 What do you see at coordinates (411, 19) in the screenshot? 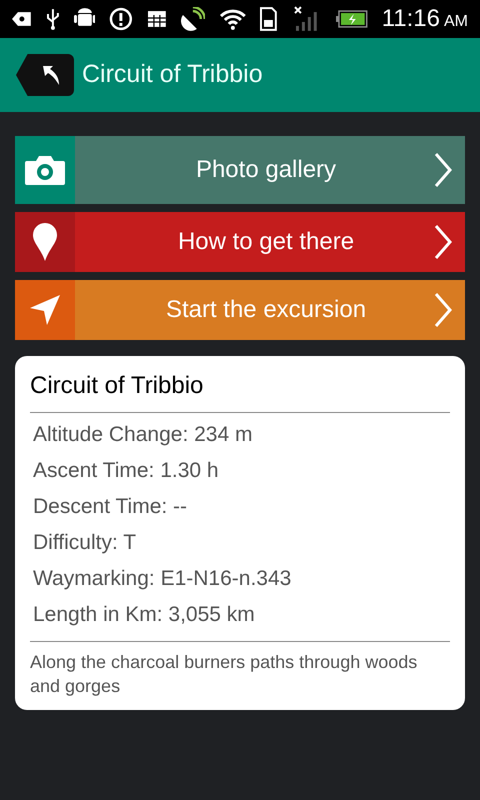
I see `clock-time: 11:16` at bounding box center [411, 19].